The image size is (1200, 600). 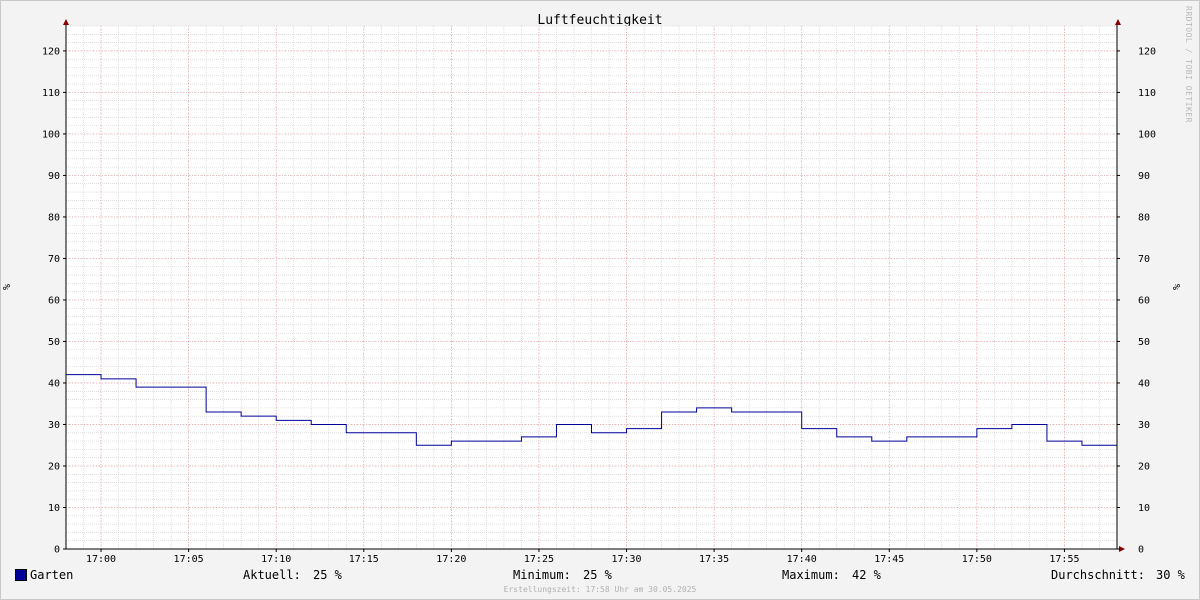 I want to click on x-tick-label: 17:15, so click(x=364, y=559).